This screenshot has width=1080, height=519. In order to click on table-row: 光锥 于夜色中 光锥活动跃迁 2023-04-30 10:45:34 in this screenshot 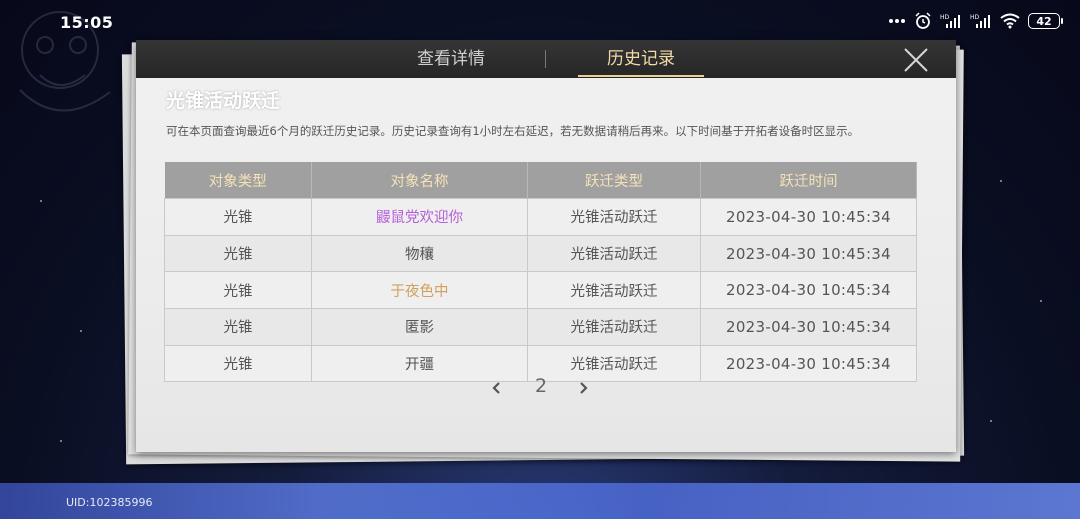, I will do `click(540, 290)`.